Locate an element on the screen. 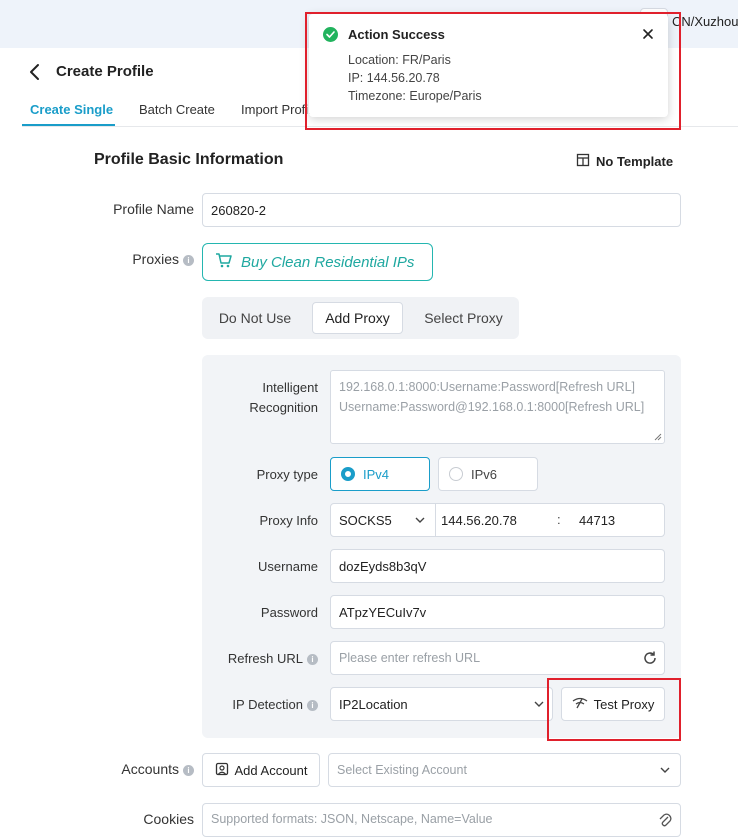  ip-detection-label: IP Detection is located at coordinates (267, 704).